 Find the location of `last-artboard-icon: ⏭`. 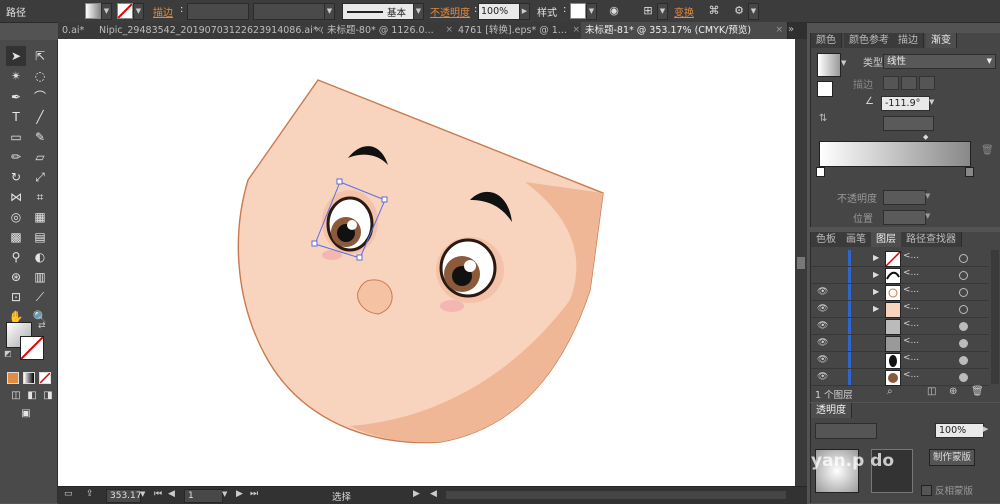

last-artboard-icon: ⏭ is located at coordinates (254, 494).